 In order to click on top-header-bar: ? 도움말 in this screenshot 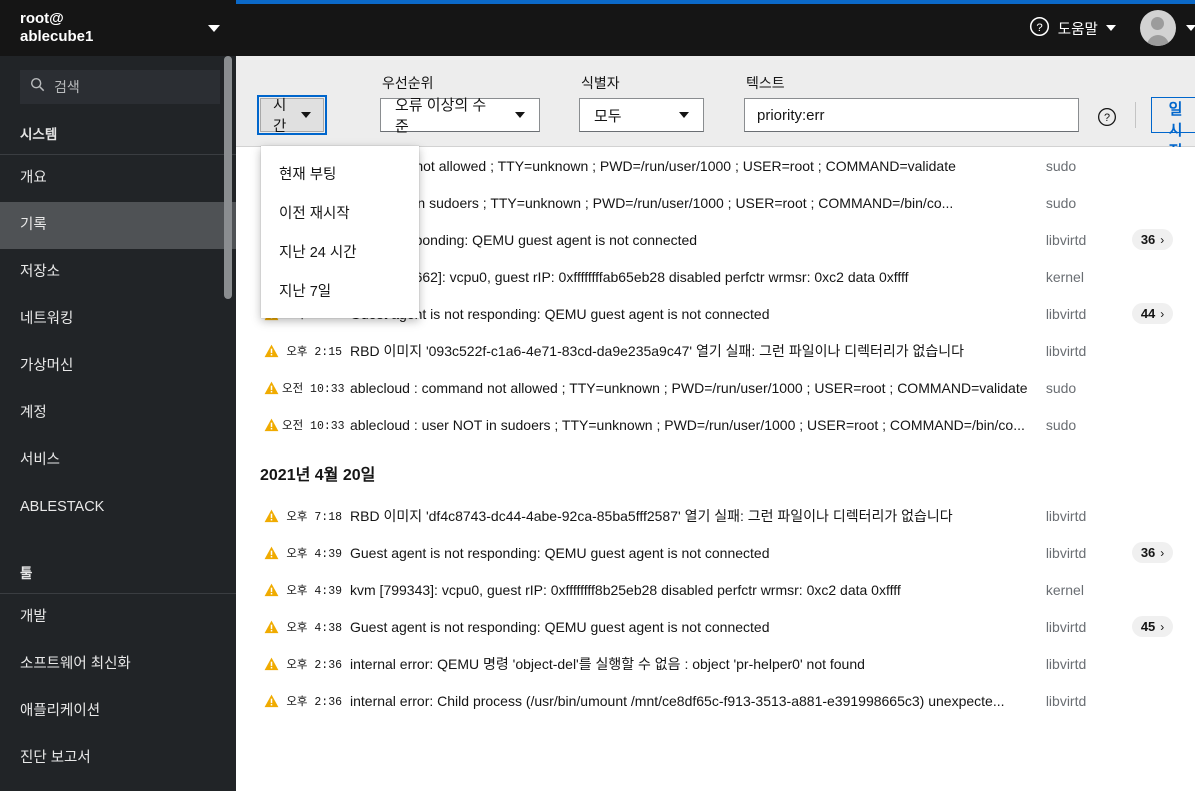, I will do `click(715, 28)`.